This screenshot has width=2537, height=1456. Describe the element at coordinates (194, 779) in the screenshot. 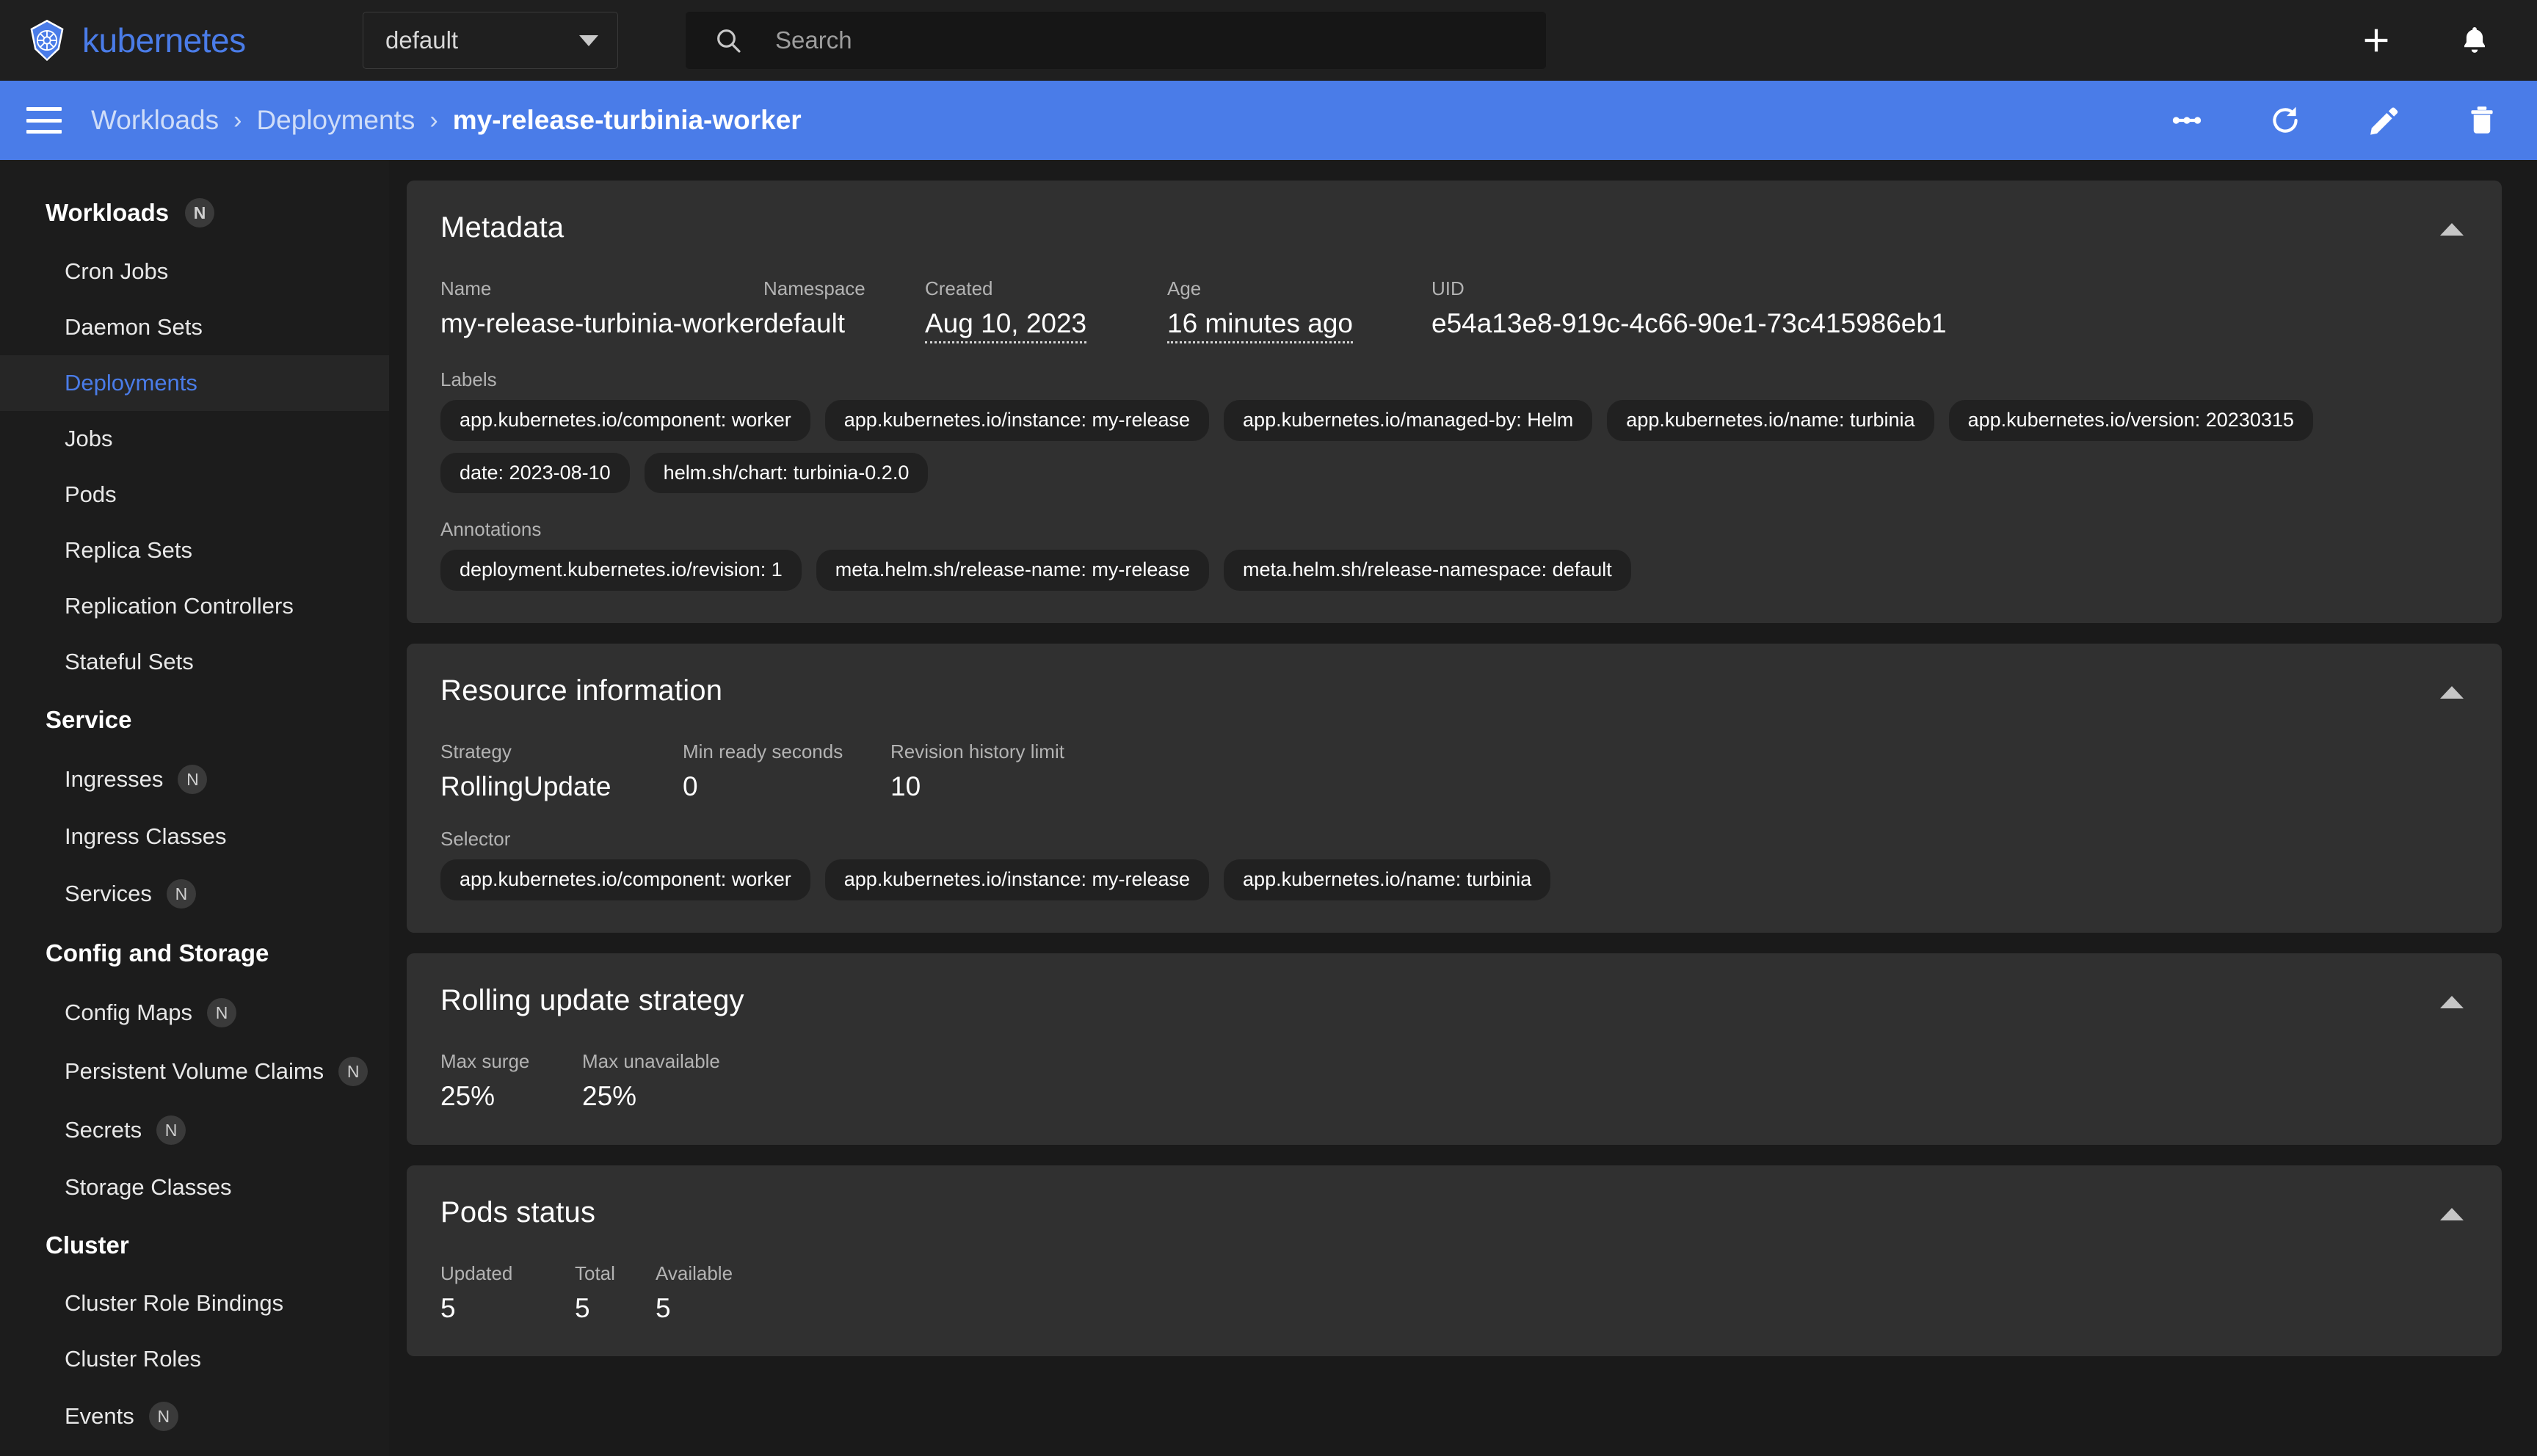

I see `sidebar-item-ingresses: Ingresses N` at that location.